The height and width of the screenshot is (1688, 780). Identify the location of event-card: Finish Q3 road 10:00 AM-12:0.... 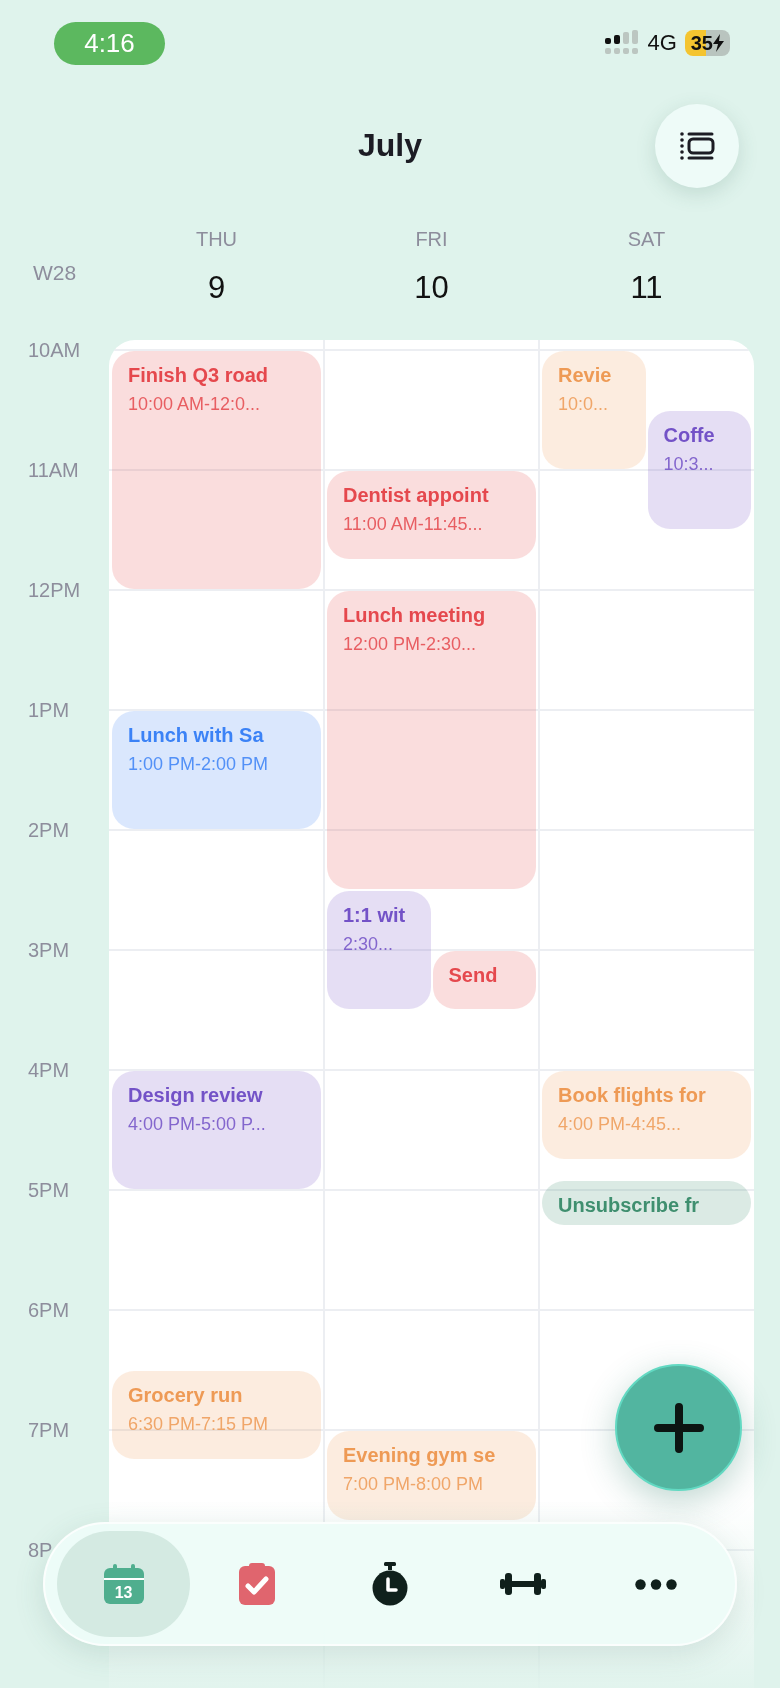
(216, 470).